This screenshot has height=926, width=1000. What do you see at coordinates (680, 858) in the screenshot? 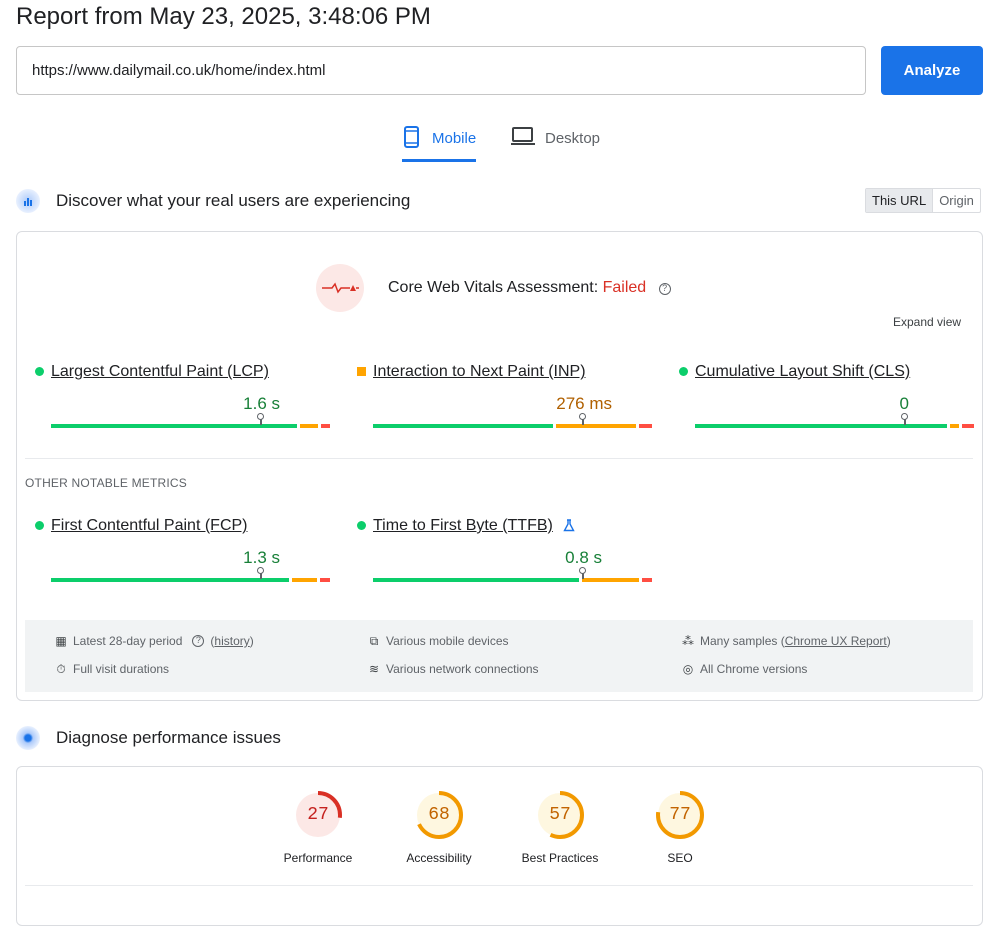
I see `score-label: SEO` at bounding box center [680, 858].